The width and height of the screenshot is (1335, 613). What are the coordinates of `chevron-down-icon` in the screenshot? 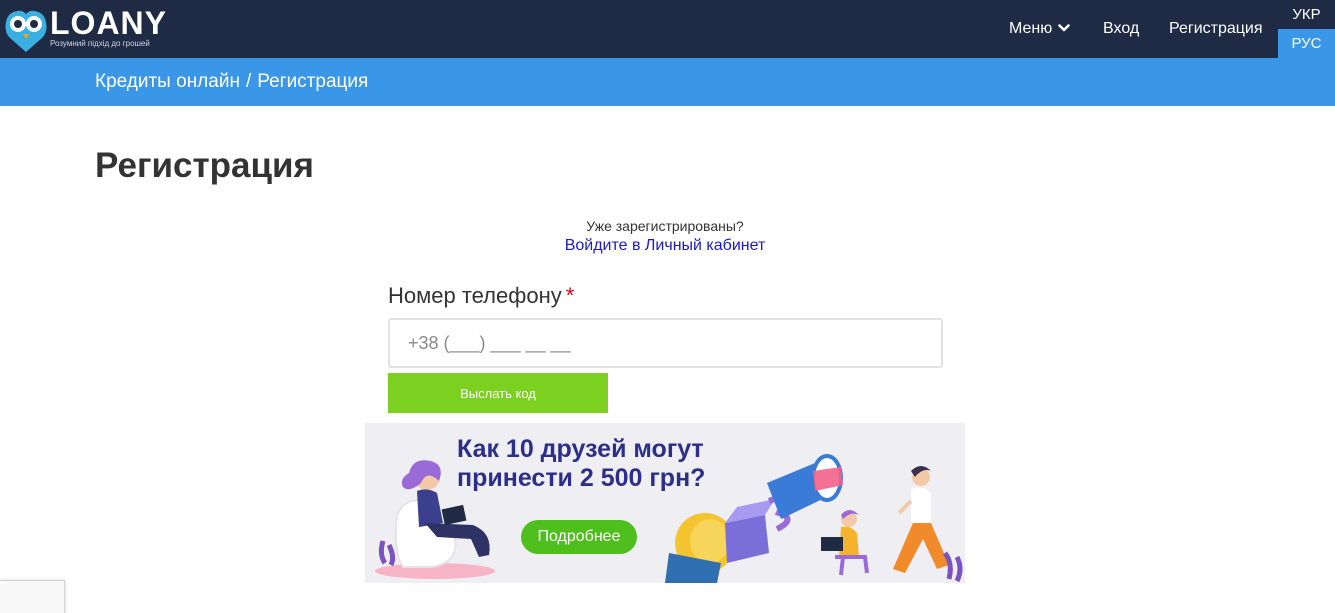 It's located at (1064, 28).